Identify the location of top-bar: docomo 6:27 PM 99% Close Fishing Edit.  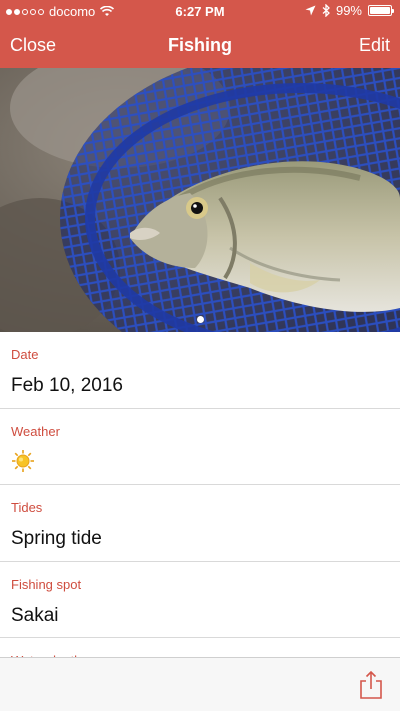
(200, 34).